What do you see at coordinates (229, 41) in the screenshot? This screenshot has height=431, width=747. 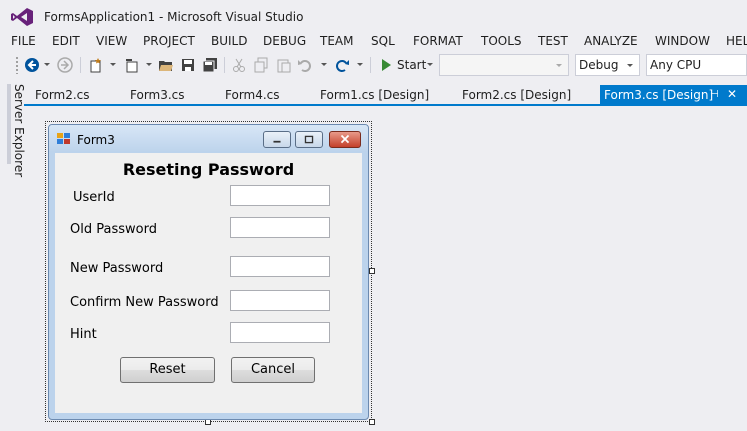 I see `menu-build: BUILD` at bounding box center [229, 41].